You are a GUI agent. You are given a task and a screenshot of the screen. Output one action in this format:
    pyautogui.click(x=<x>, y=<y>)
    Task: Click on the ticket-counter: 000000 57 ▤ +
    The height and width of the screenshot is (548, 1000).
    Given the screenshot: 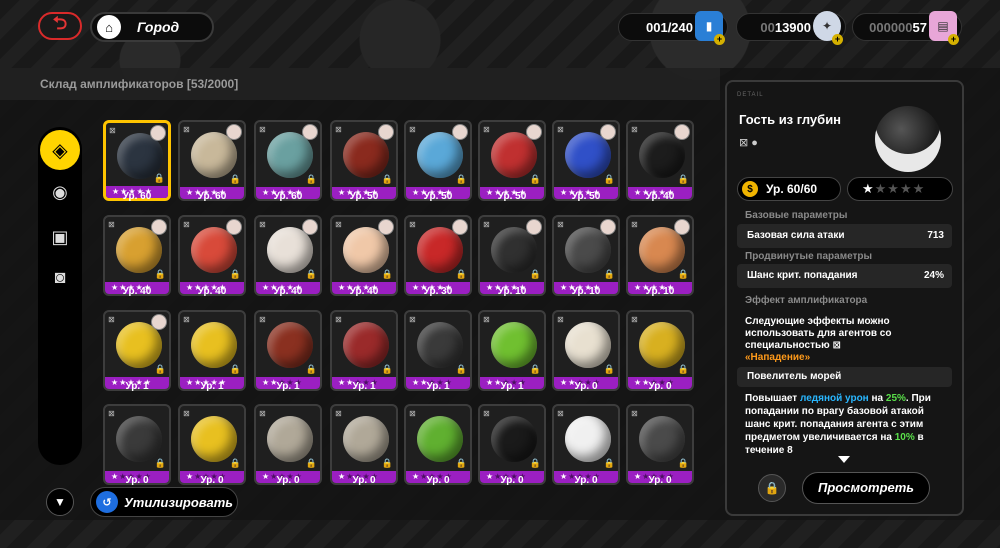 What is the action you would take?
    pyautogui.click(x=907, y=28)
    